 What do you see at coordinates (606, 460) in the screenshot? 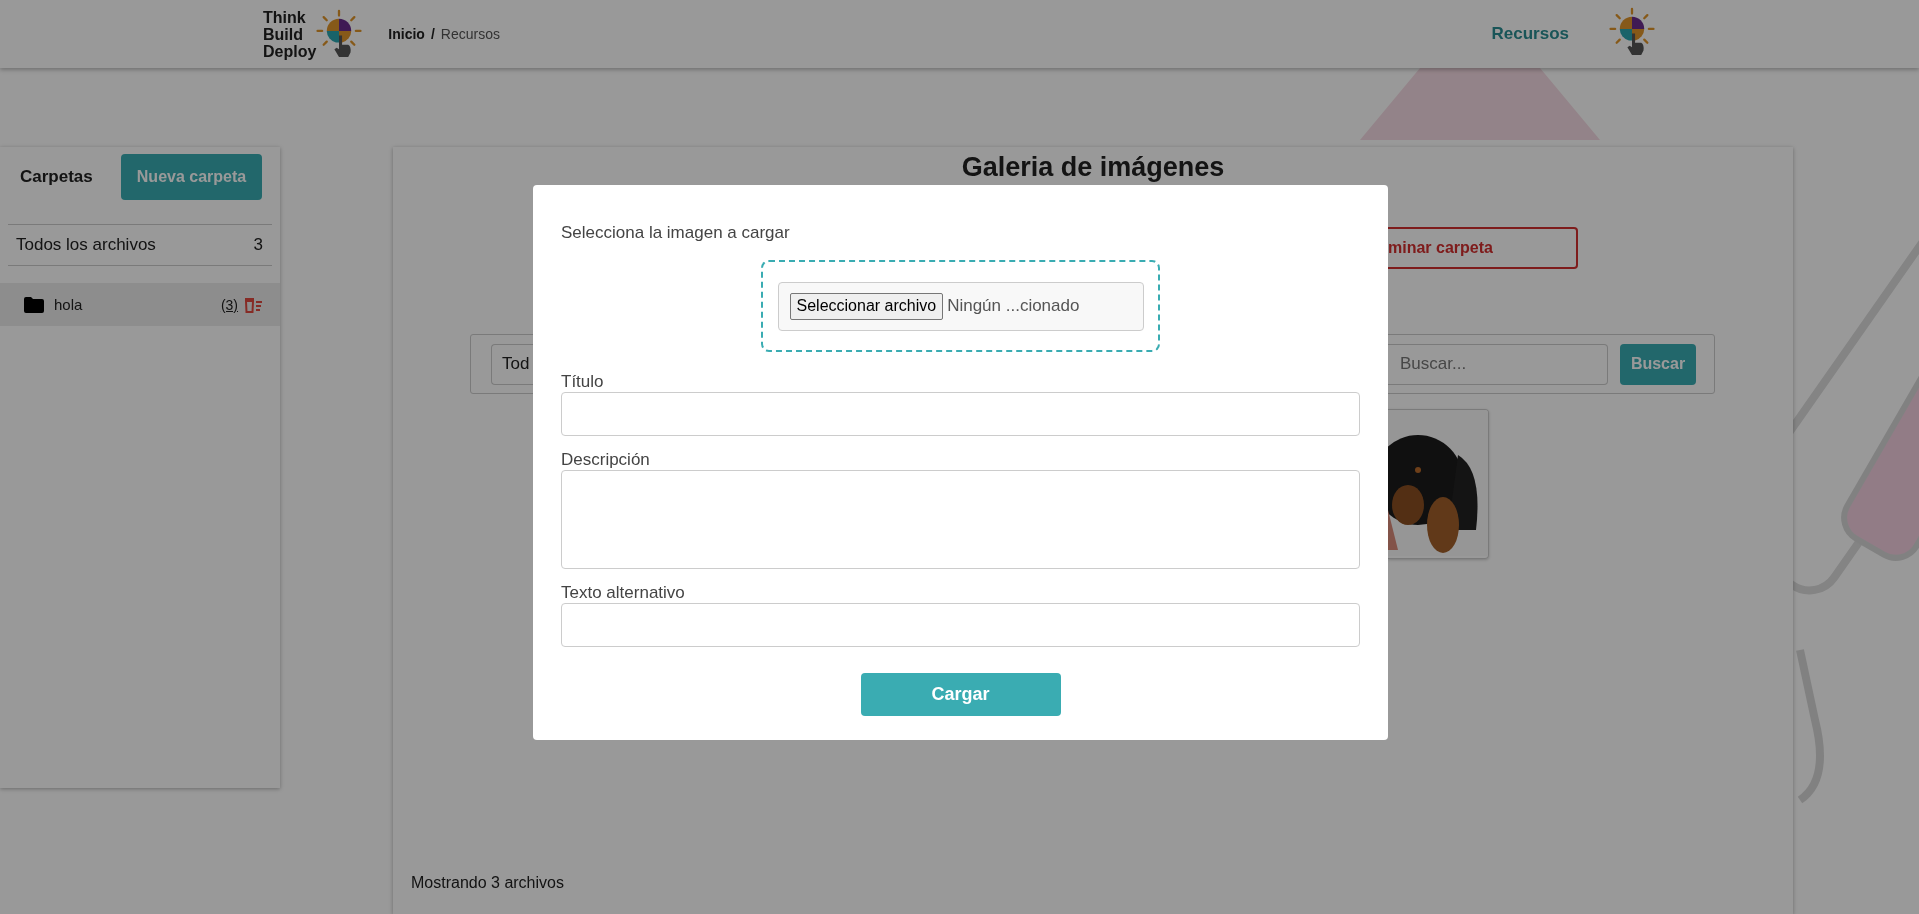
I see `field-label: Descripción` at bounding box center [606, 460].